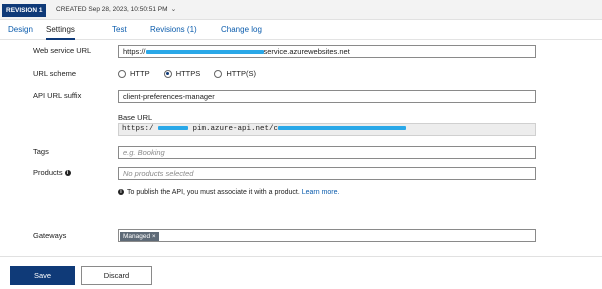  Describe the element at coordinates (327, 152) in the screenshot. I see `tags-input: e.g. Booking` at that location.